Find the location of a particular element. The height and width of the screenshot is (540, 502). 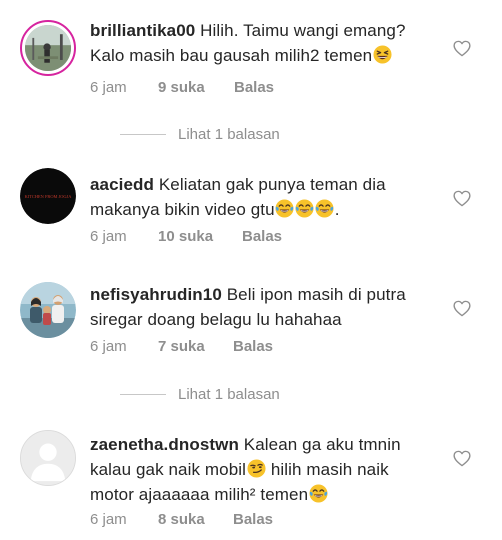

comment-meta: 6 jam 7 suka Balas is located at coordinates (181, 347).